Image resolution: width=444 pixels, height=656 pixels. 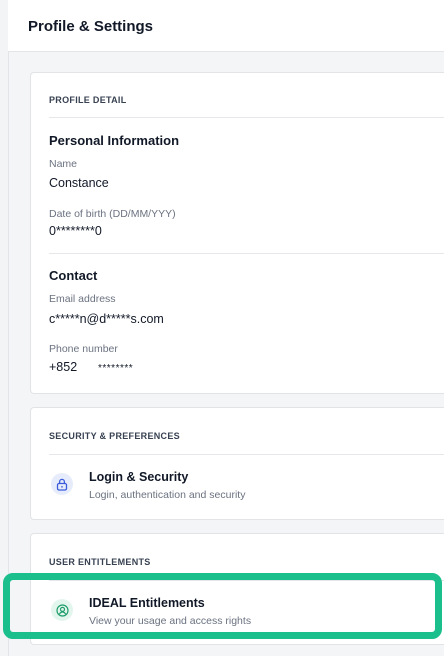 What do you see at coordinates (114, 436) in the screenshot?
I see `security-preferences-label: SECURITY & PREFERENCES` at bounding box center [114, 436].